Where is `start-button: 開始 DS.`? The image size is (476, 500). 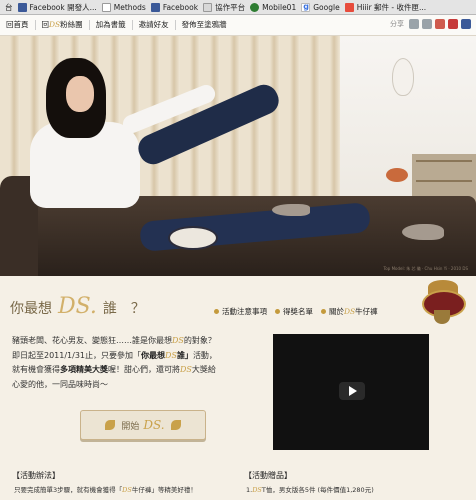 start-button: 開始 DS. is located at coordinates (143, 425).